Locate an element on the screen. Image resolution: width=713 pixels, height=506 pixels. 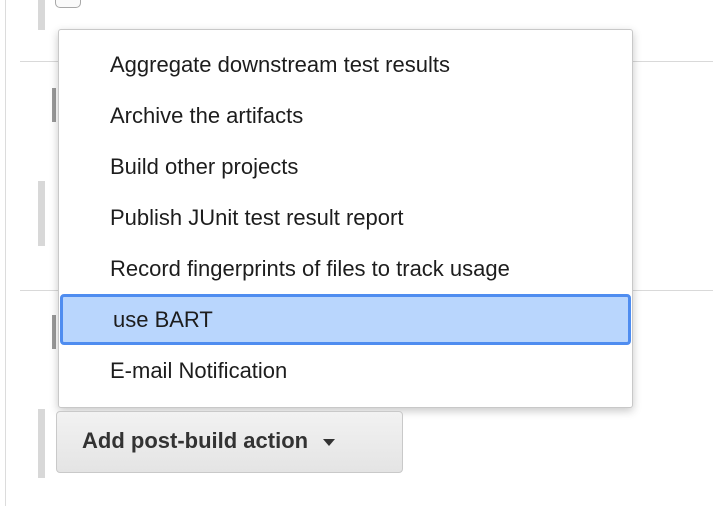
page-left-rule is located at coordinates (5, 253).